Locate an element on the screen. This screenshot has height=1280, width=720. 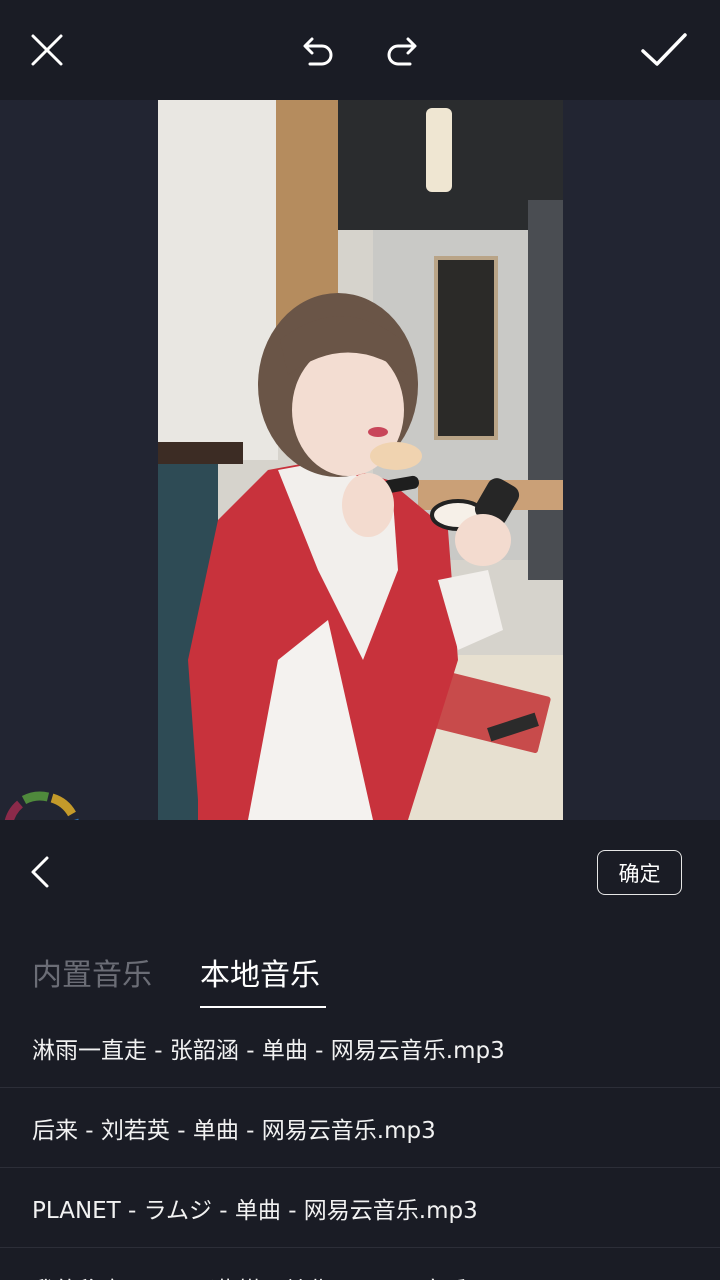
top-toolbar is located at coordinates (360, 50).